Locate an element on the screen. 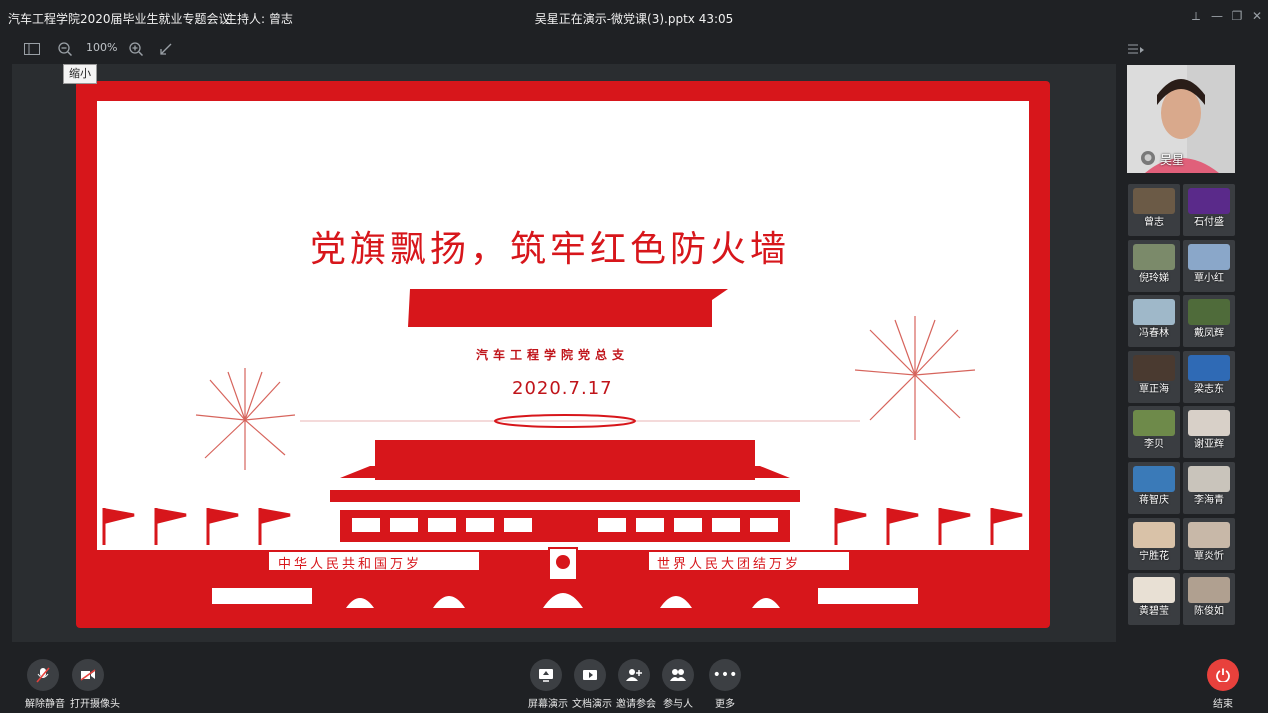 The width and height of the screenshot is (1268, 713). screen-share-button: 屏幕演示 is located at coordinates (548, 684).